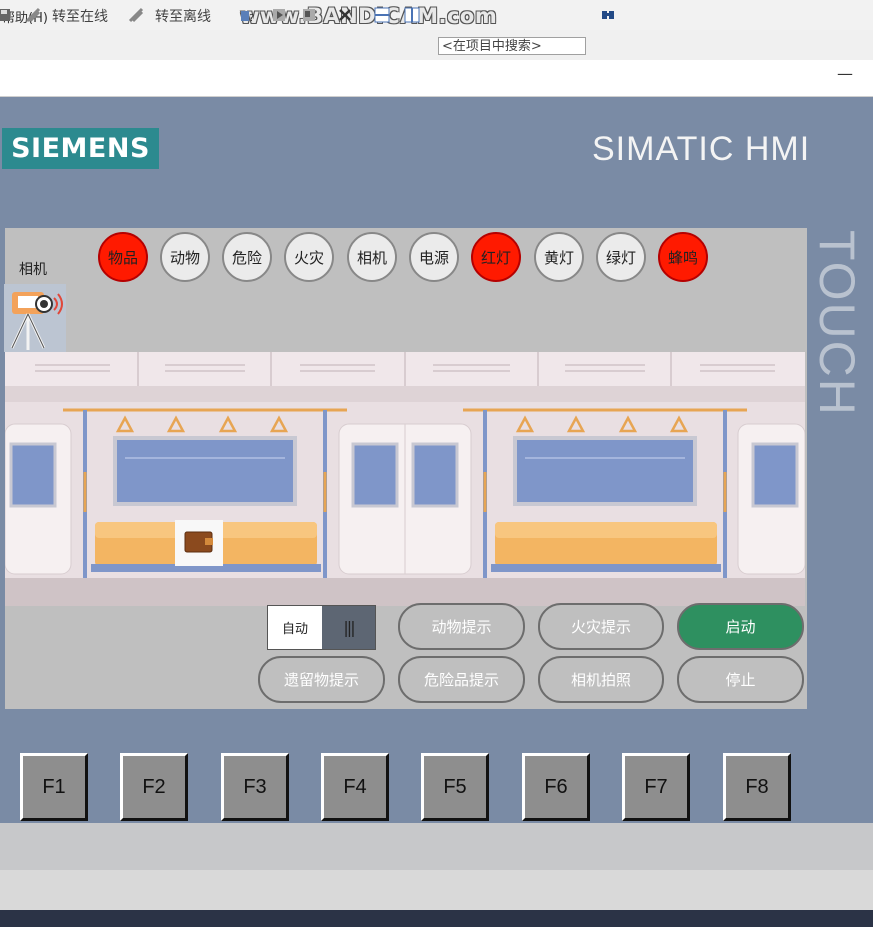  I want to click on status-area, so click(436, 846).